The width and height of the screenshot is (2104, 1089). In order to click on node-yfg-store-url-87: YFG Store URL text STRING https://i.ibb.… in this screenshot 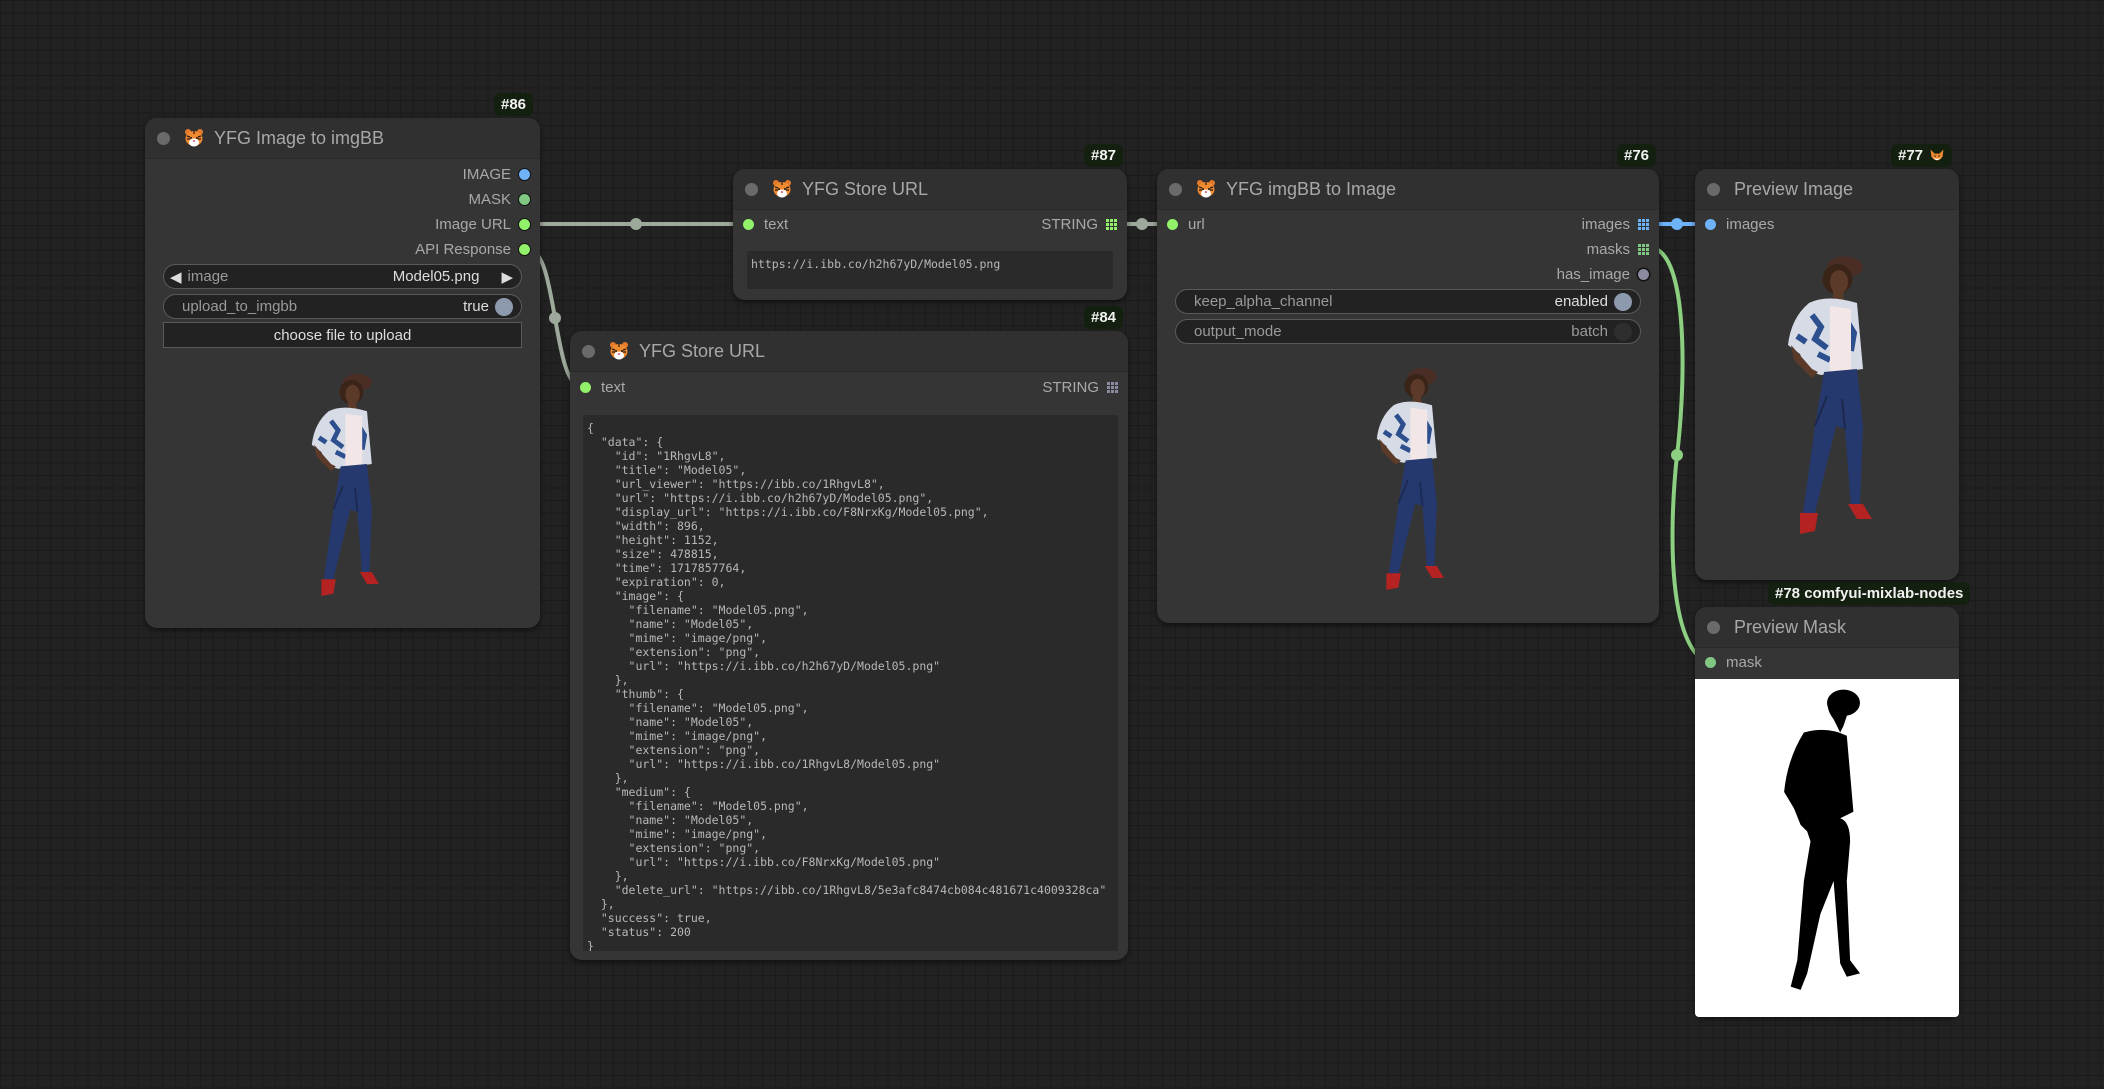, I will do `click(930, 234)`.